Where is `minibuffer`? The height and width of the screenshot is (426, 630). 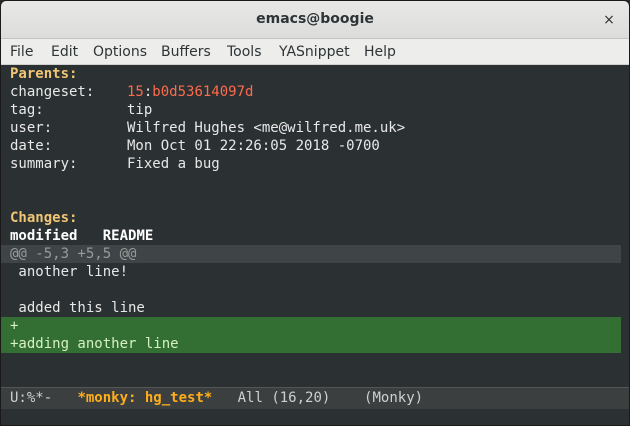
minibuffer is located at coordinates (315, 417).